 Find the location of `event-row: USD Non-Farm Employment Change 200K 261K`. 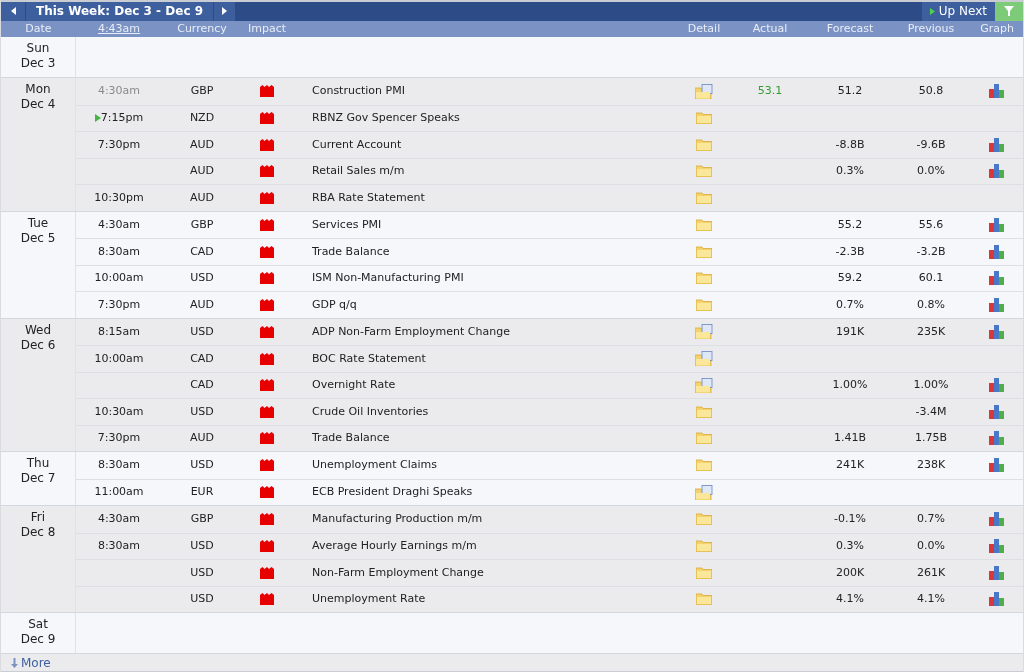

event-row: USD Non-Farm Employment Change 200K 261K is located at coordinates (549, 572).